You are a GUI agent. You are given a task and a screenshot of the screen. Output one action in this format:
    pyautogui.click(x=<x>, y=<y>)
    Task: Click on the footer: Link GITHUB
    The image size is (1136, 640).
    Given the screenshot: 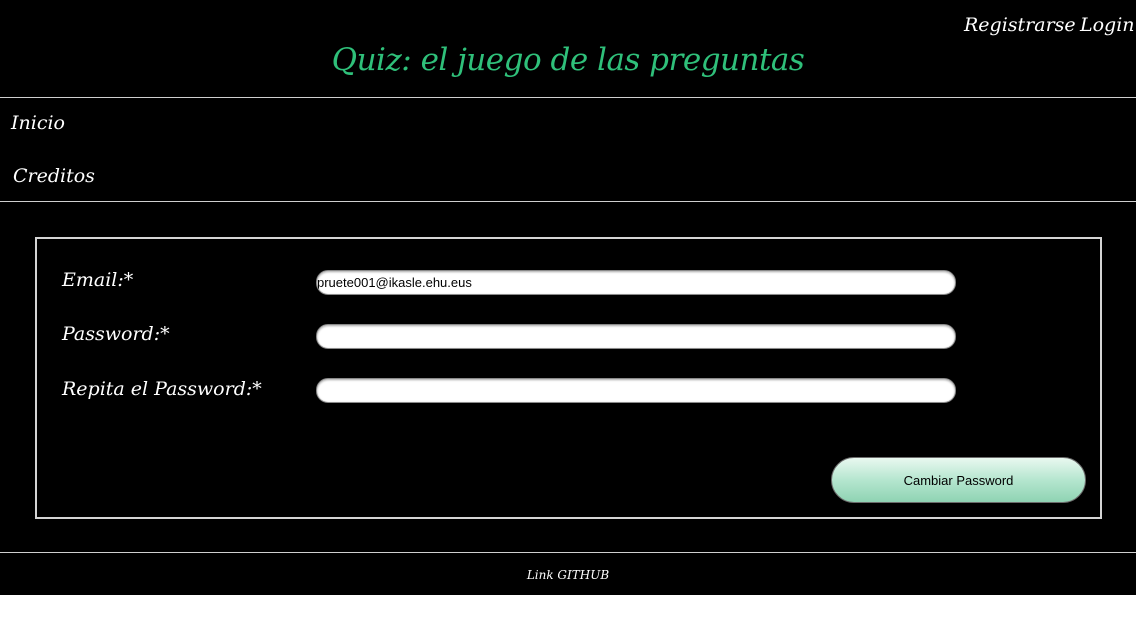 What is the action you would take?
    pyautogui.click(x=568, y=574)
    